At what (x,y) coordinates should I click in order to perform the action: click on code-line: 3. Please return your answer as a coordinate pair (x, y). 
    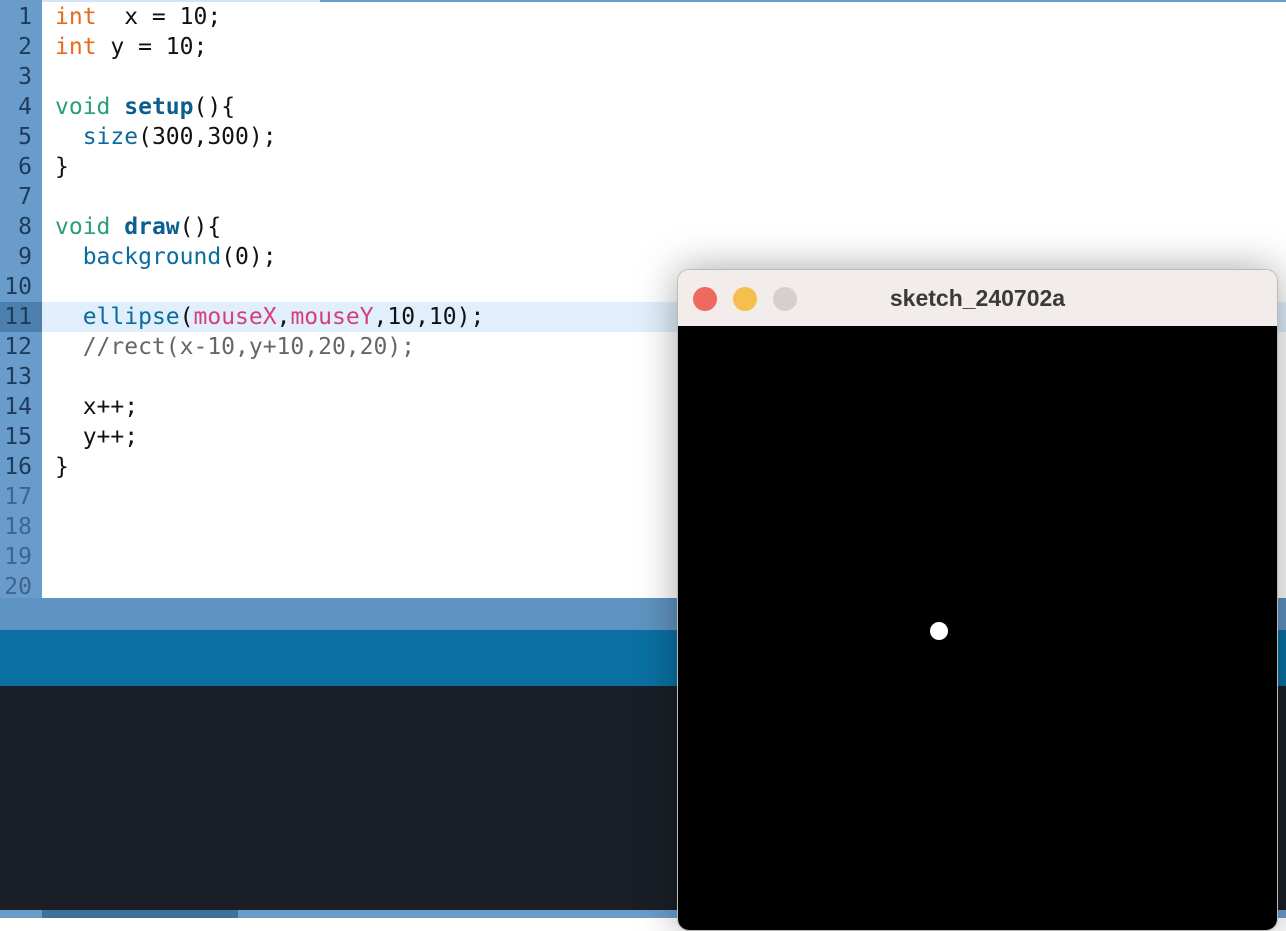
    Looking at the image, I should click on (643, 77).